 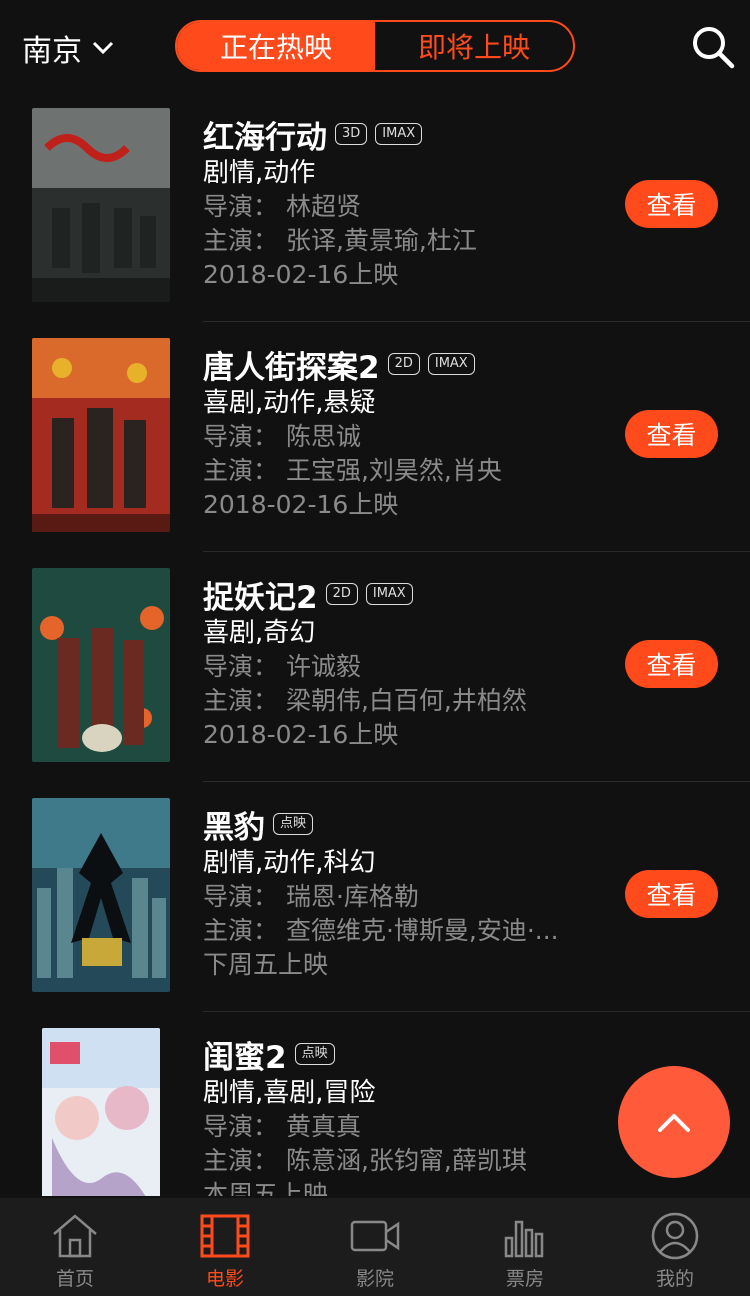 I want to click on movie-release-date: 本周五上映, so click(x=266, y=1188).